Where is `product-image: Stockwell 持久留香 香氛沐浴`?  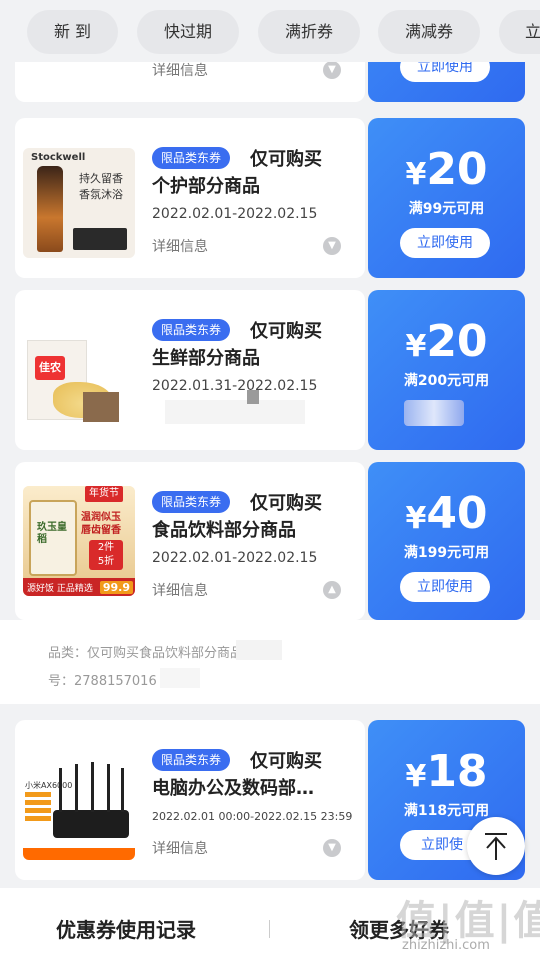
product-image: Stockwell 持久留香 香氛沐浴 is located at coordinates (79, 203).